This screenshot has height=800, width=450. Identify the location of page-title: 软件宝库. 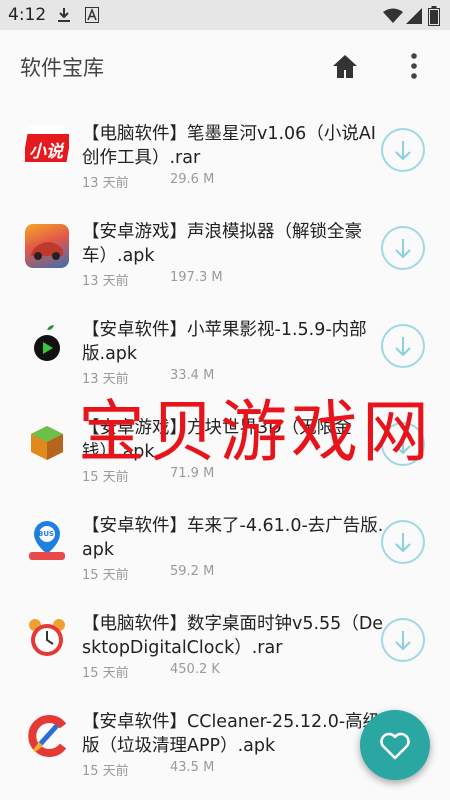
(62, 68).